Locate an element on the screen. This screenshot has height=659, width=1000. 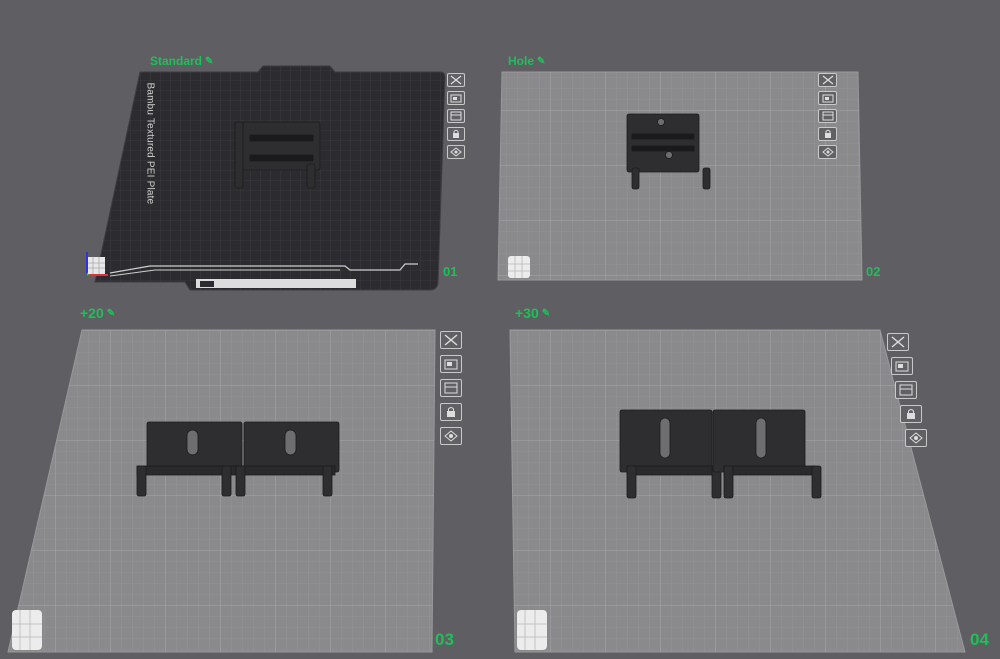
plate-04-name: +30 ✎ is located at coordinates (532, 313).